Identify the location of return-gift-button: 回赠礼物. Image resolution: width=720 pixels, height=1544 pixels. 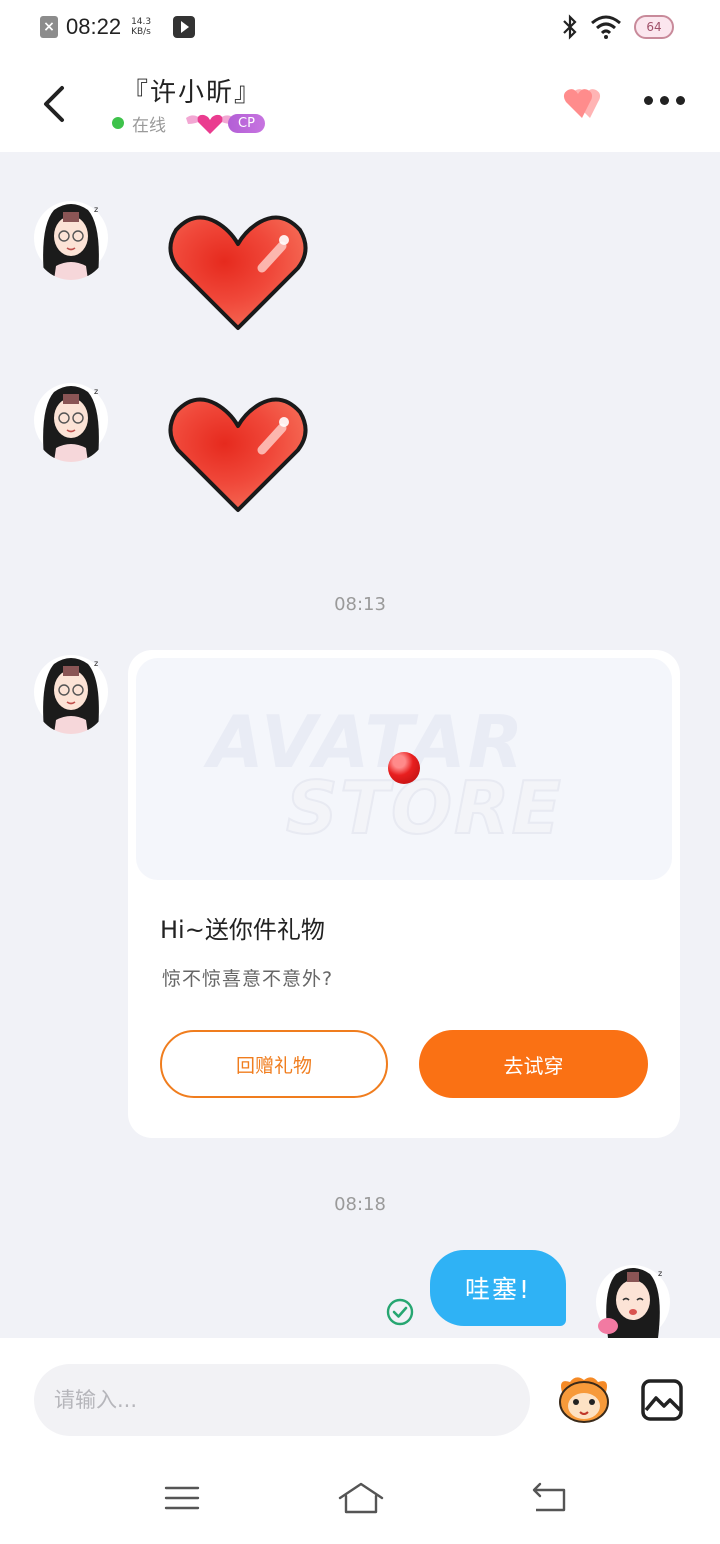
(274, 1064).